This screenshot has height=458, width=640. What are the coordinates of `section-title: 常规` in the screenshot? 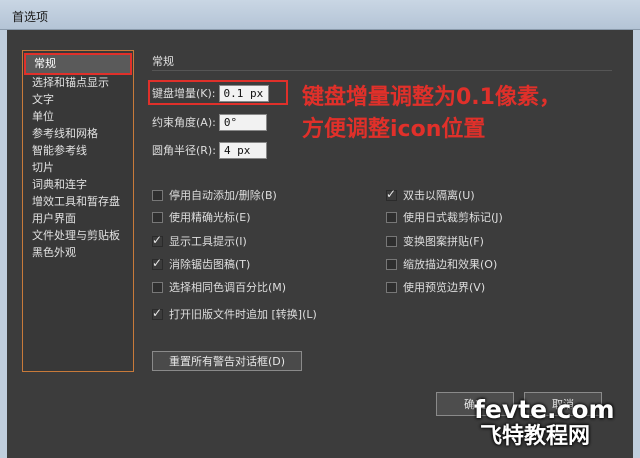 It's located at (163, 61).